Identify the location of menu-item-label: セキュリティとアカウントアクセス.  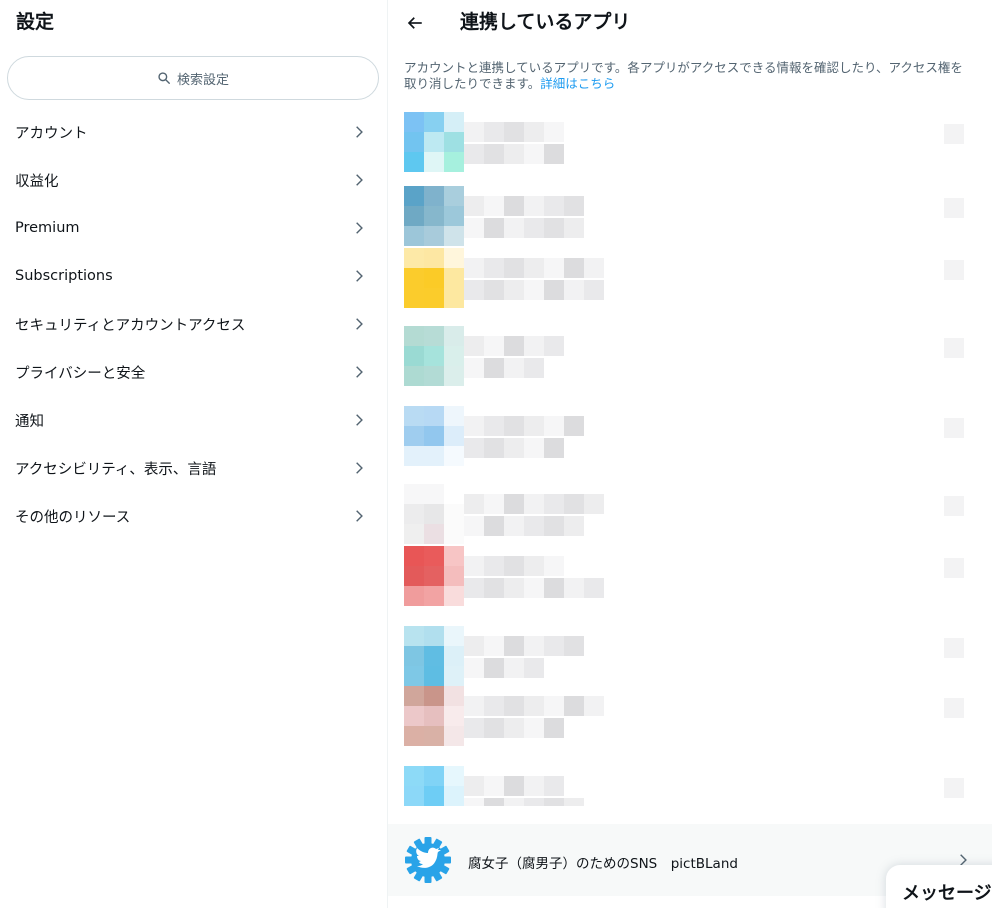
(130, 325).